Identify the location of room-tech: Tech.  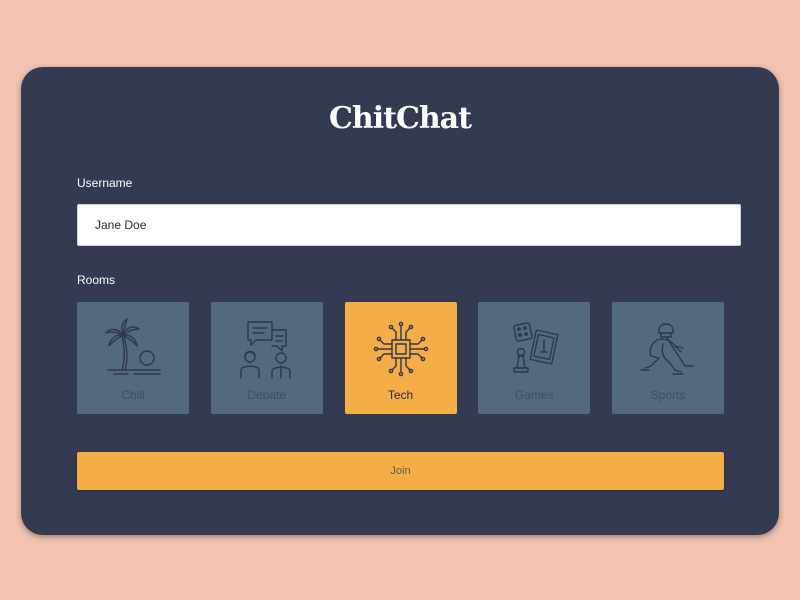
(400, 358).